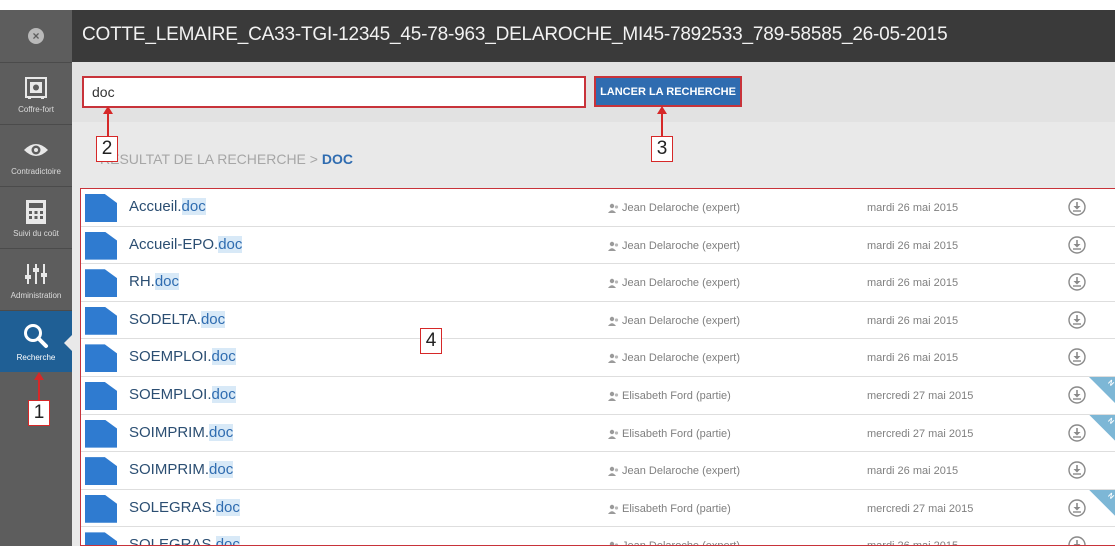 The width and height of the screenshot is (1115, 546). What do you see at coordinates (557, 5) in the screenshot?
I see `top-strip` at bounding box center [557, 5].